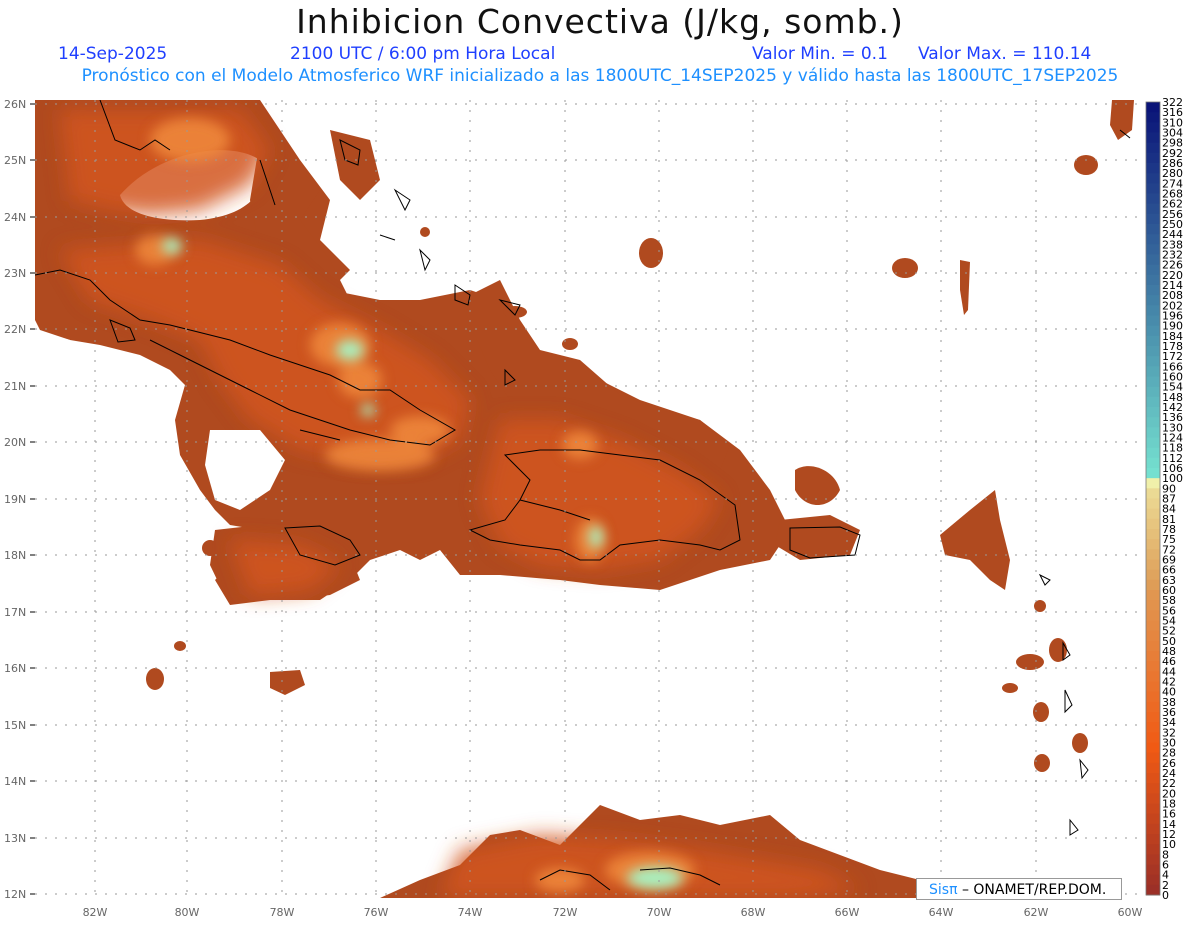 This screenshot has height=927, width=1200. What do you see at coordinates (95, 912) in the screenshot?
I see `lon-label: 82W` at bounding box center [95, 912].